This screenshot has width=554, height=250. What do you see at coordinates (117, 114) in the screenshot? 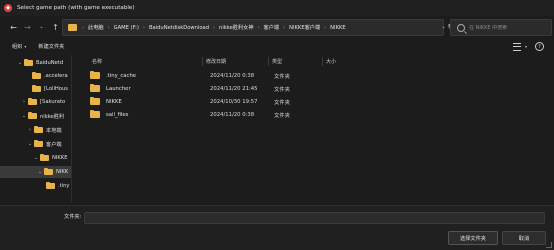
I see `row-name: sail_files` at bounding box center [117, 114].